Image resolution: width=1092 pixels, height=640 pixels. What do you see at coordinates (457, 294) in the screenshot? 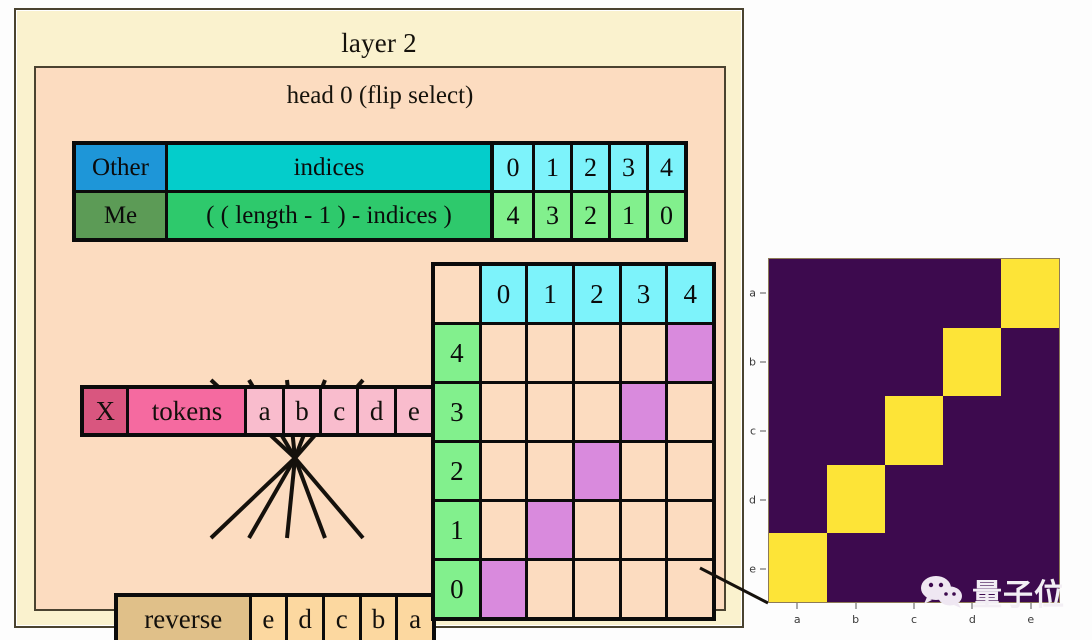
I see `attention-corner` at bounding box center [457, 294].